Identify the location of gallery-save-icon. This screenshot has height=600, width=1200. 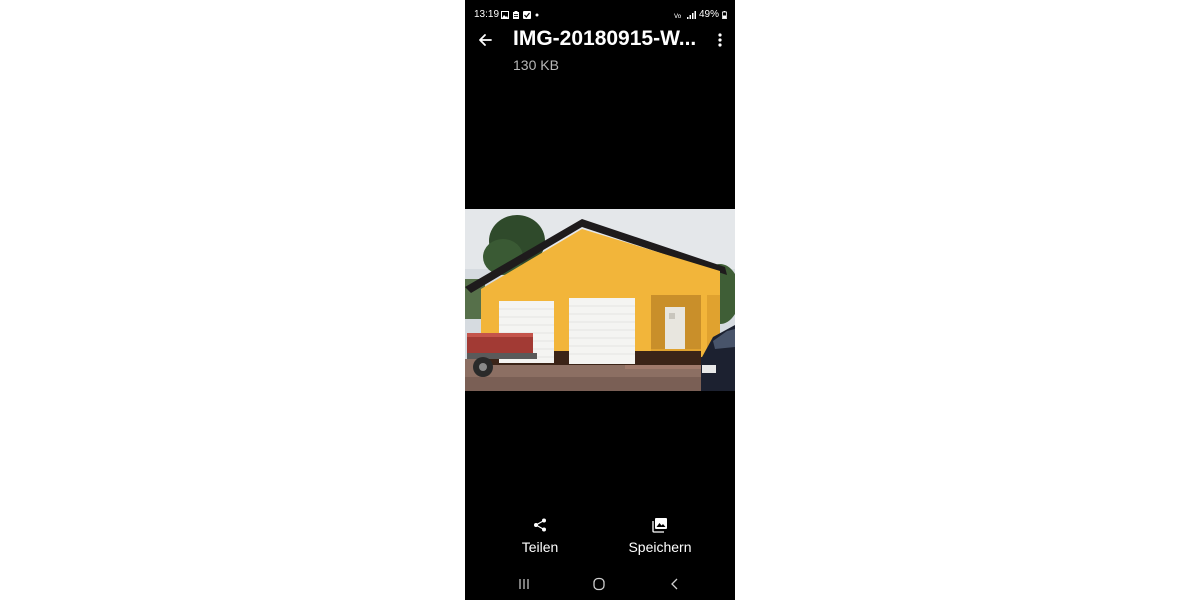
(659, 525).